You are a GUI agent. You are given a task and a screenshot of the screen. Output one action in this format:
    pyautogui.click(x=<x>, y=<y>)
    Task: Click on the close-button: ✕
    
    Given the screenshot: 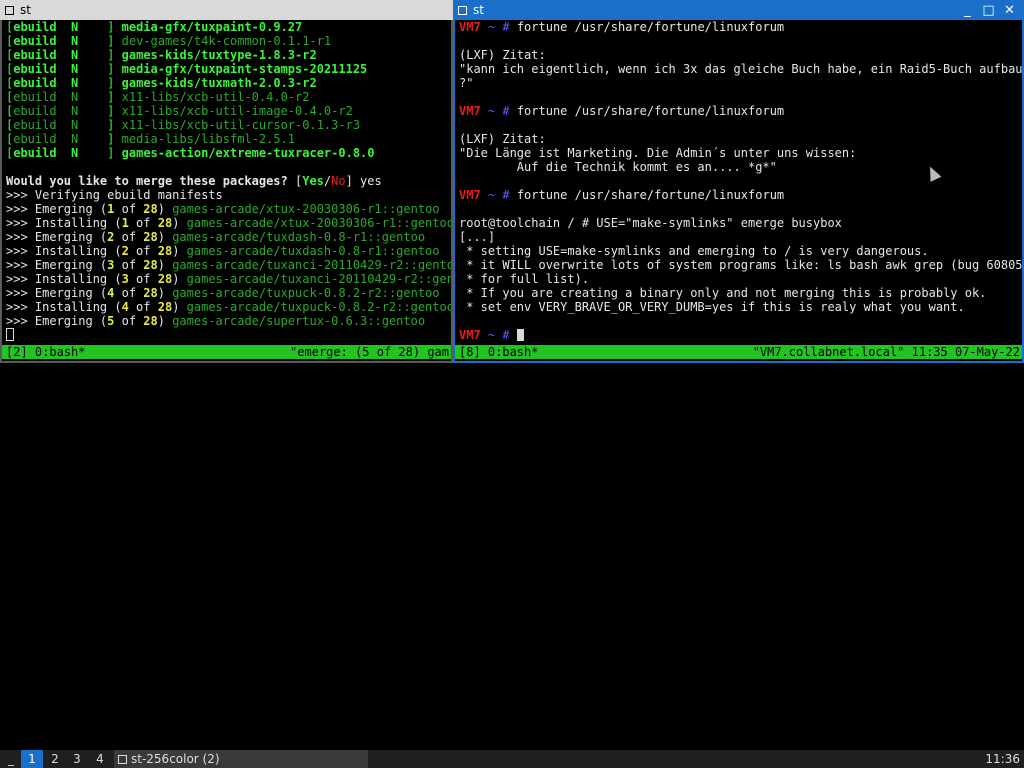 What is the action you would take?
    pyautogui.click(x=1009, y=10)
    